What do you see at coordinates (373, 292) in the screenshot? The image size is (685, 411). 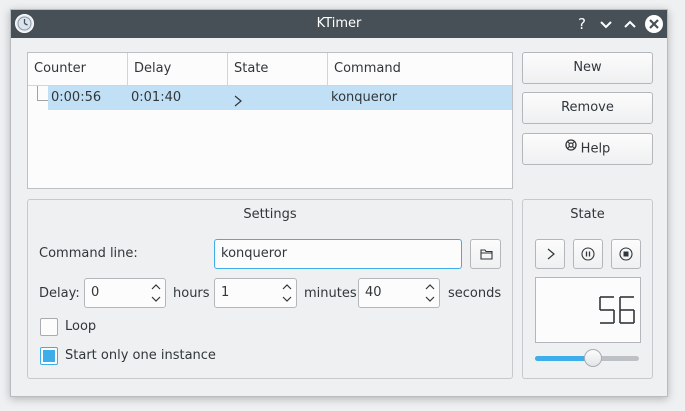 I see `seconds-value: 40` at bounding box center [373, 292].